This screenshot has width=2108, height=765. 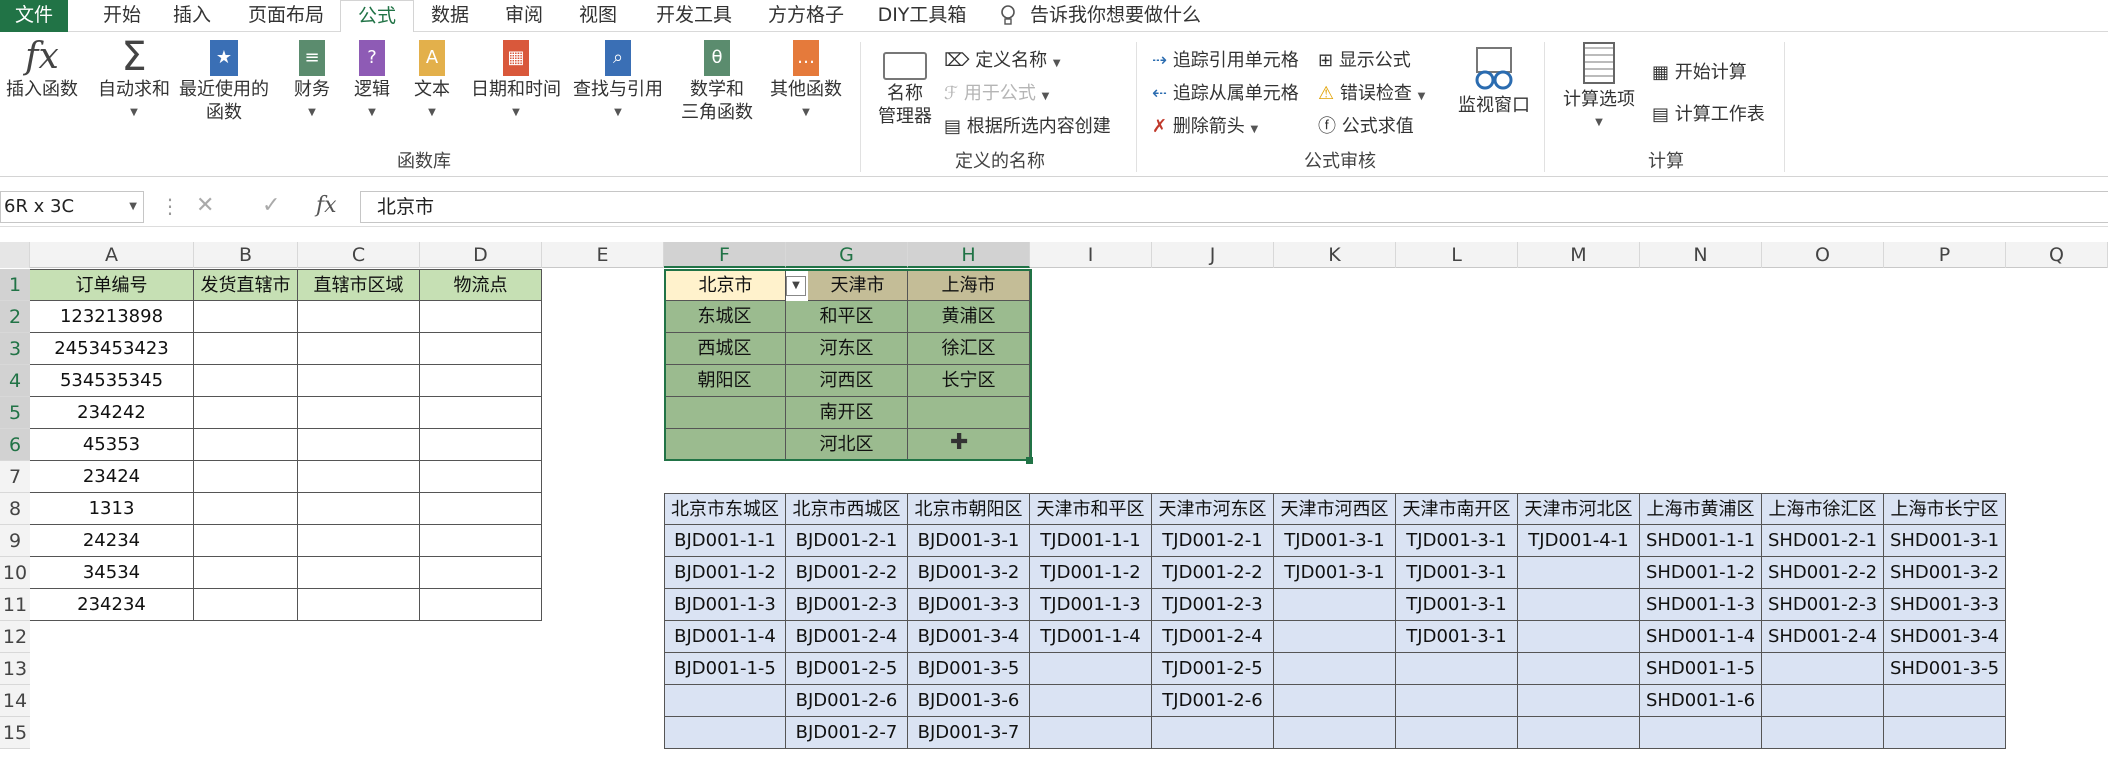 I want to click on tab-diy-toolbox: DIY工具箱, so click(x=922, y=16).